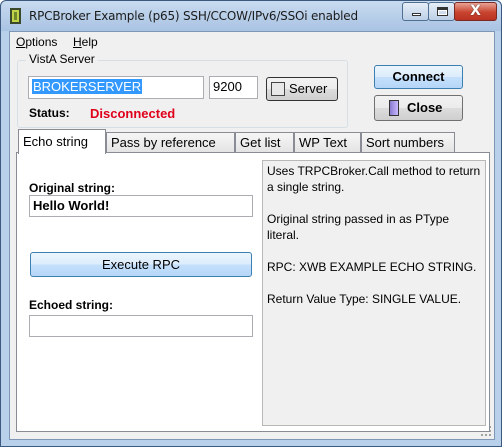  I want to click on menu-options: Options, so click(36, 42).